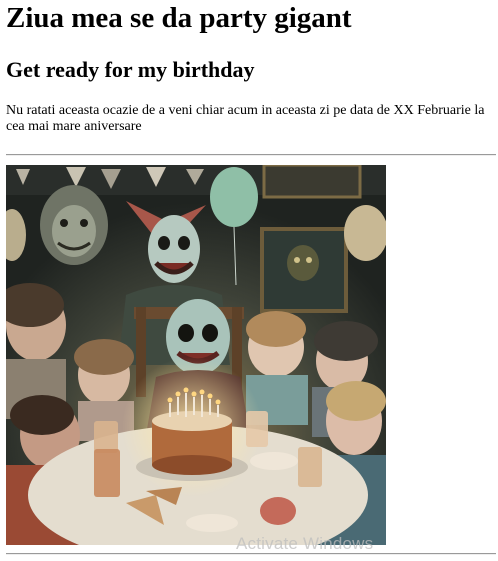 This screenshot has height=561, width=498. Describe the element at coordinates (305, 543) in the screenshot. I see `activate-windows-watermark: Activate Windows` at that location.